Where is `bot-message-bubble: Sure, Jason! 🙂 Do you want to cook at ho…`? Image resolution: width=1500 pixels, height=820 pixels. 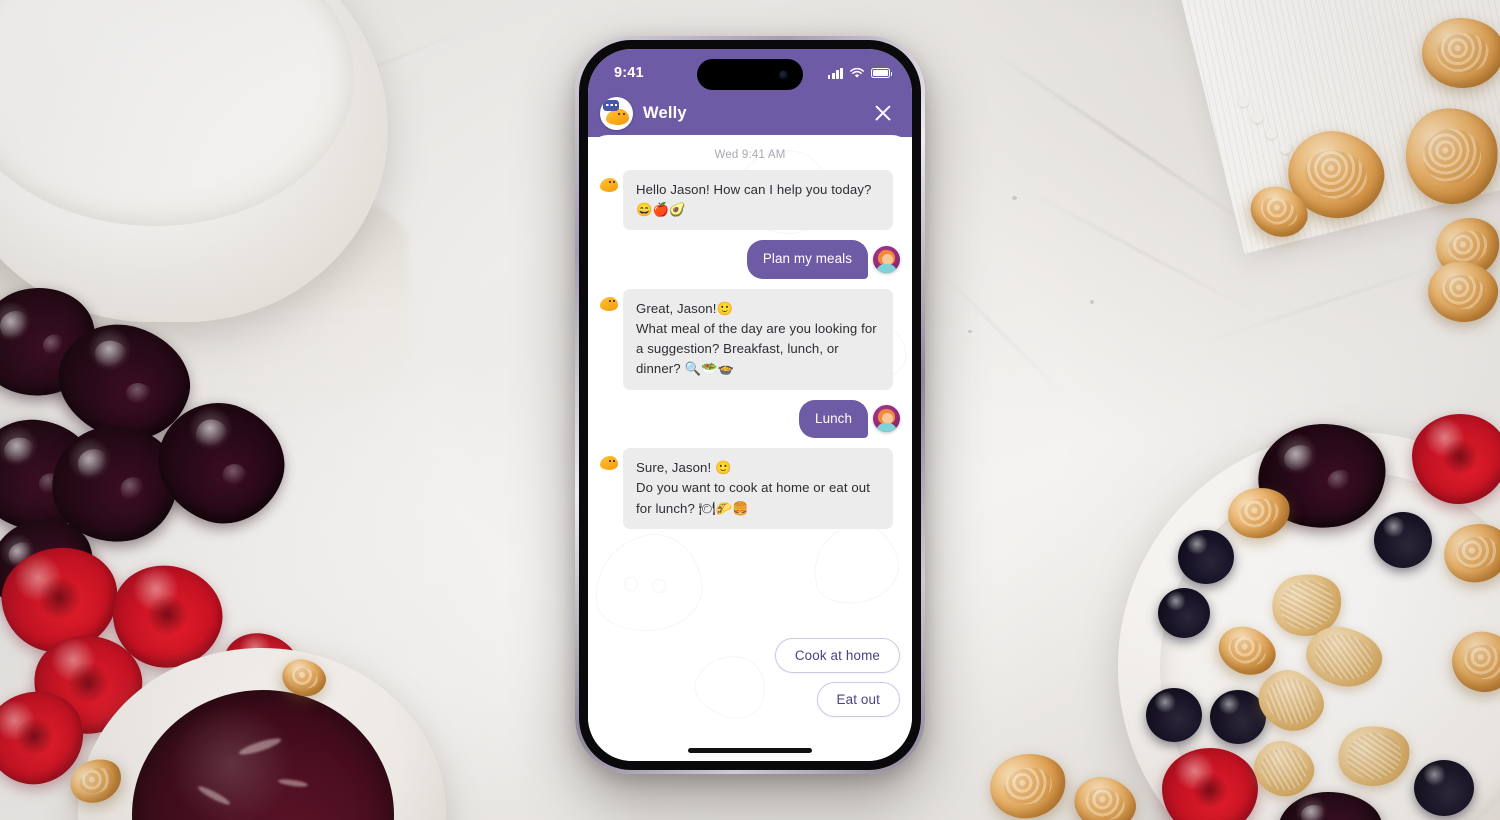
bot-message-bubble: Sure, Jason! 🙂 Do you want to cook at ho… is located at coordinates (758, 488).